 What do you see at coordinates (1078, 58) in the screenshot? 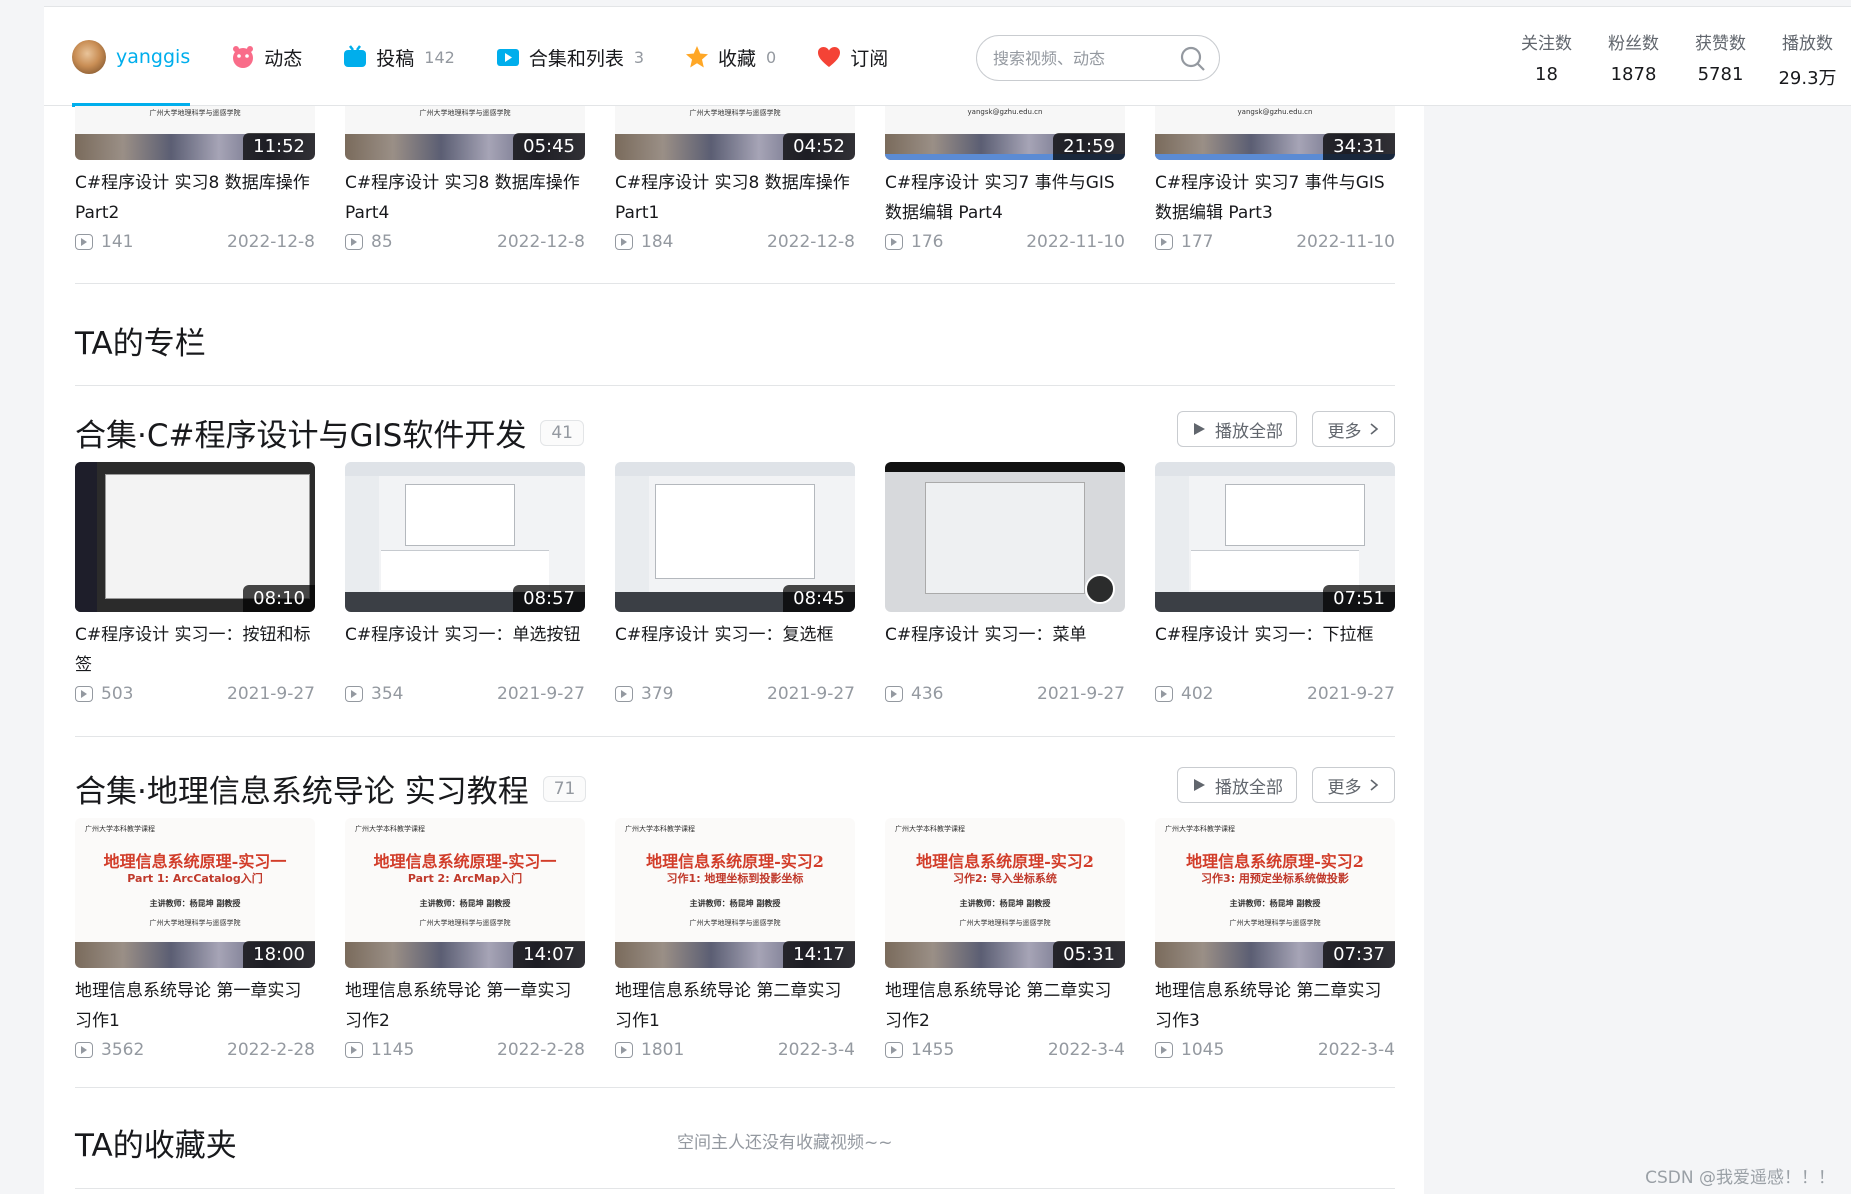
I see `search-input` at bounding box center [1078, 58].